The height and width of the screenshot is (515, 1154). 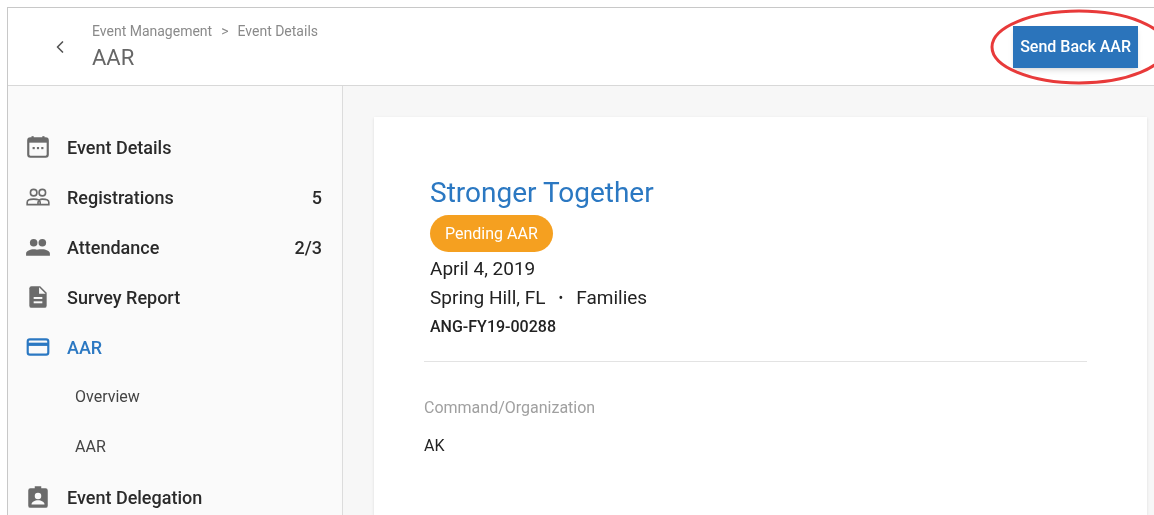 I want to click on sidebar-item: Attendance 2/3, so click(x=175, y=247).